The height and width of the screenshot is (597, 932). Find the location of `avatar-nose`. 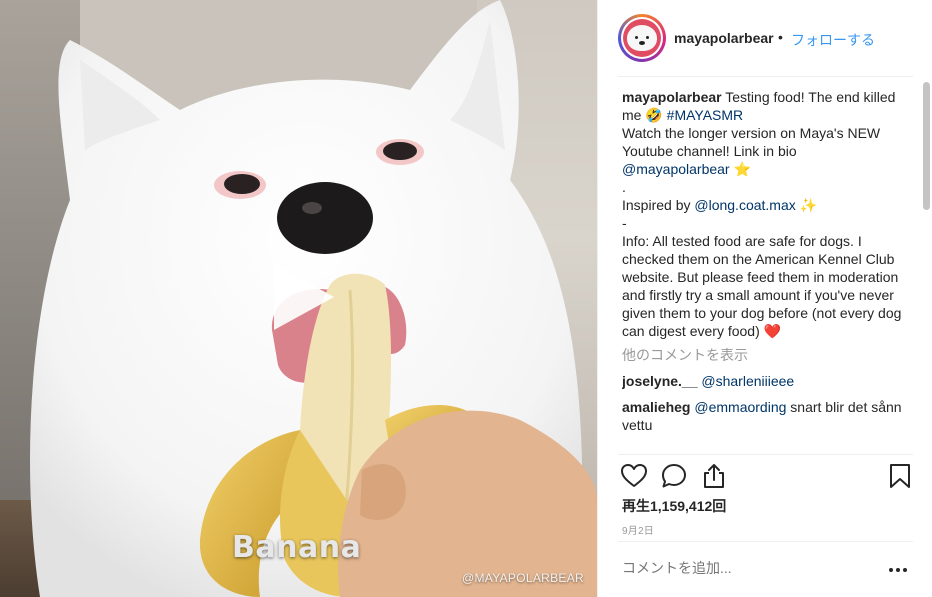

avatar-nose is located at coordinates (642, 43).